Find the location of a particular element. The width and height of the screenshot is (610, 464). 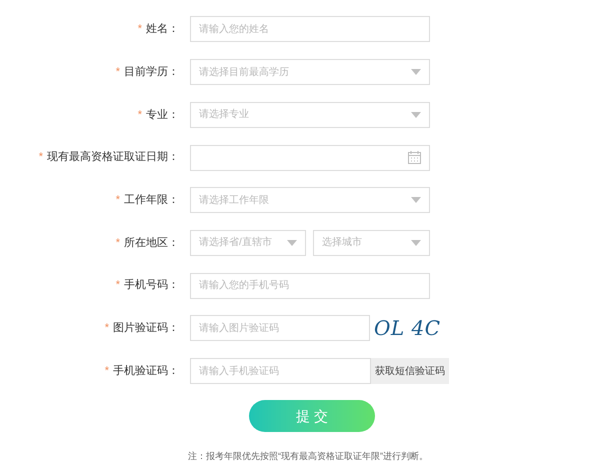

field-label: 所在地区： is located at coordinates (151, 243).